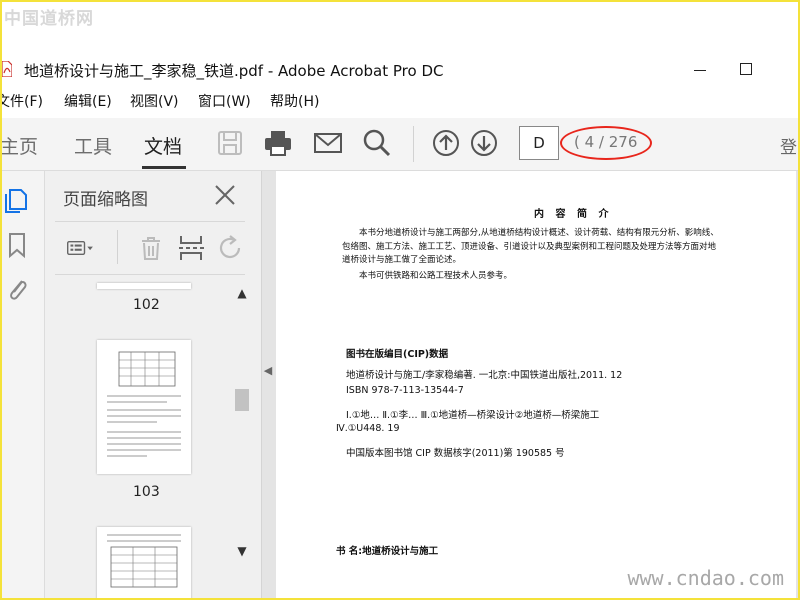 This screenshot has width=800, height=600. I want to click on previous-page-icon, so click(446, 143).